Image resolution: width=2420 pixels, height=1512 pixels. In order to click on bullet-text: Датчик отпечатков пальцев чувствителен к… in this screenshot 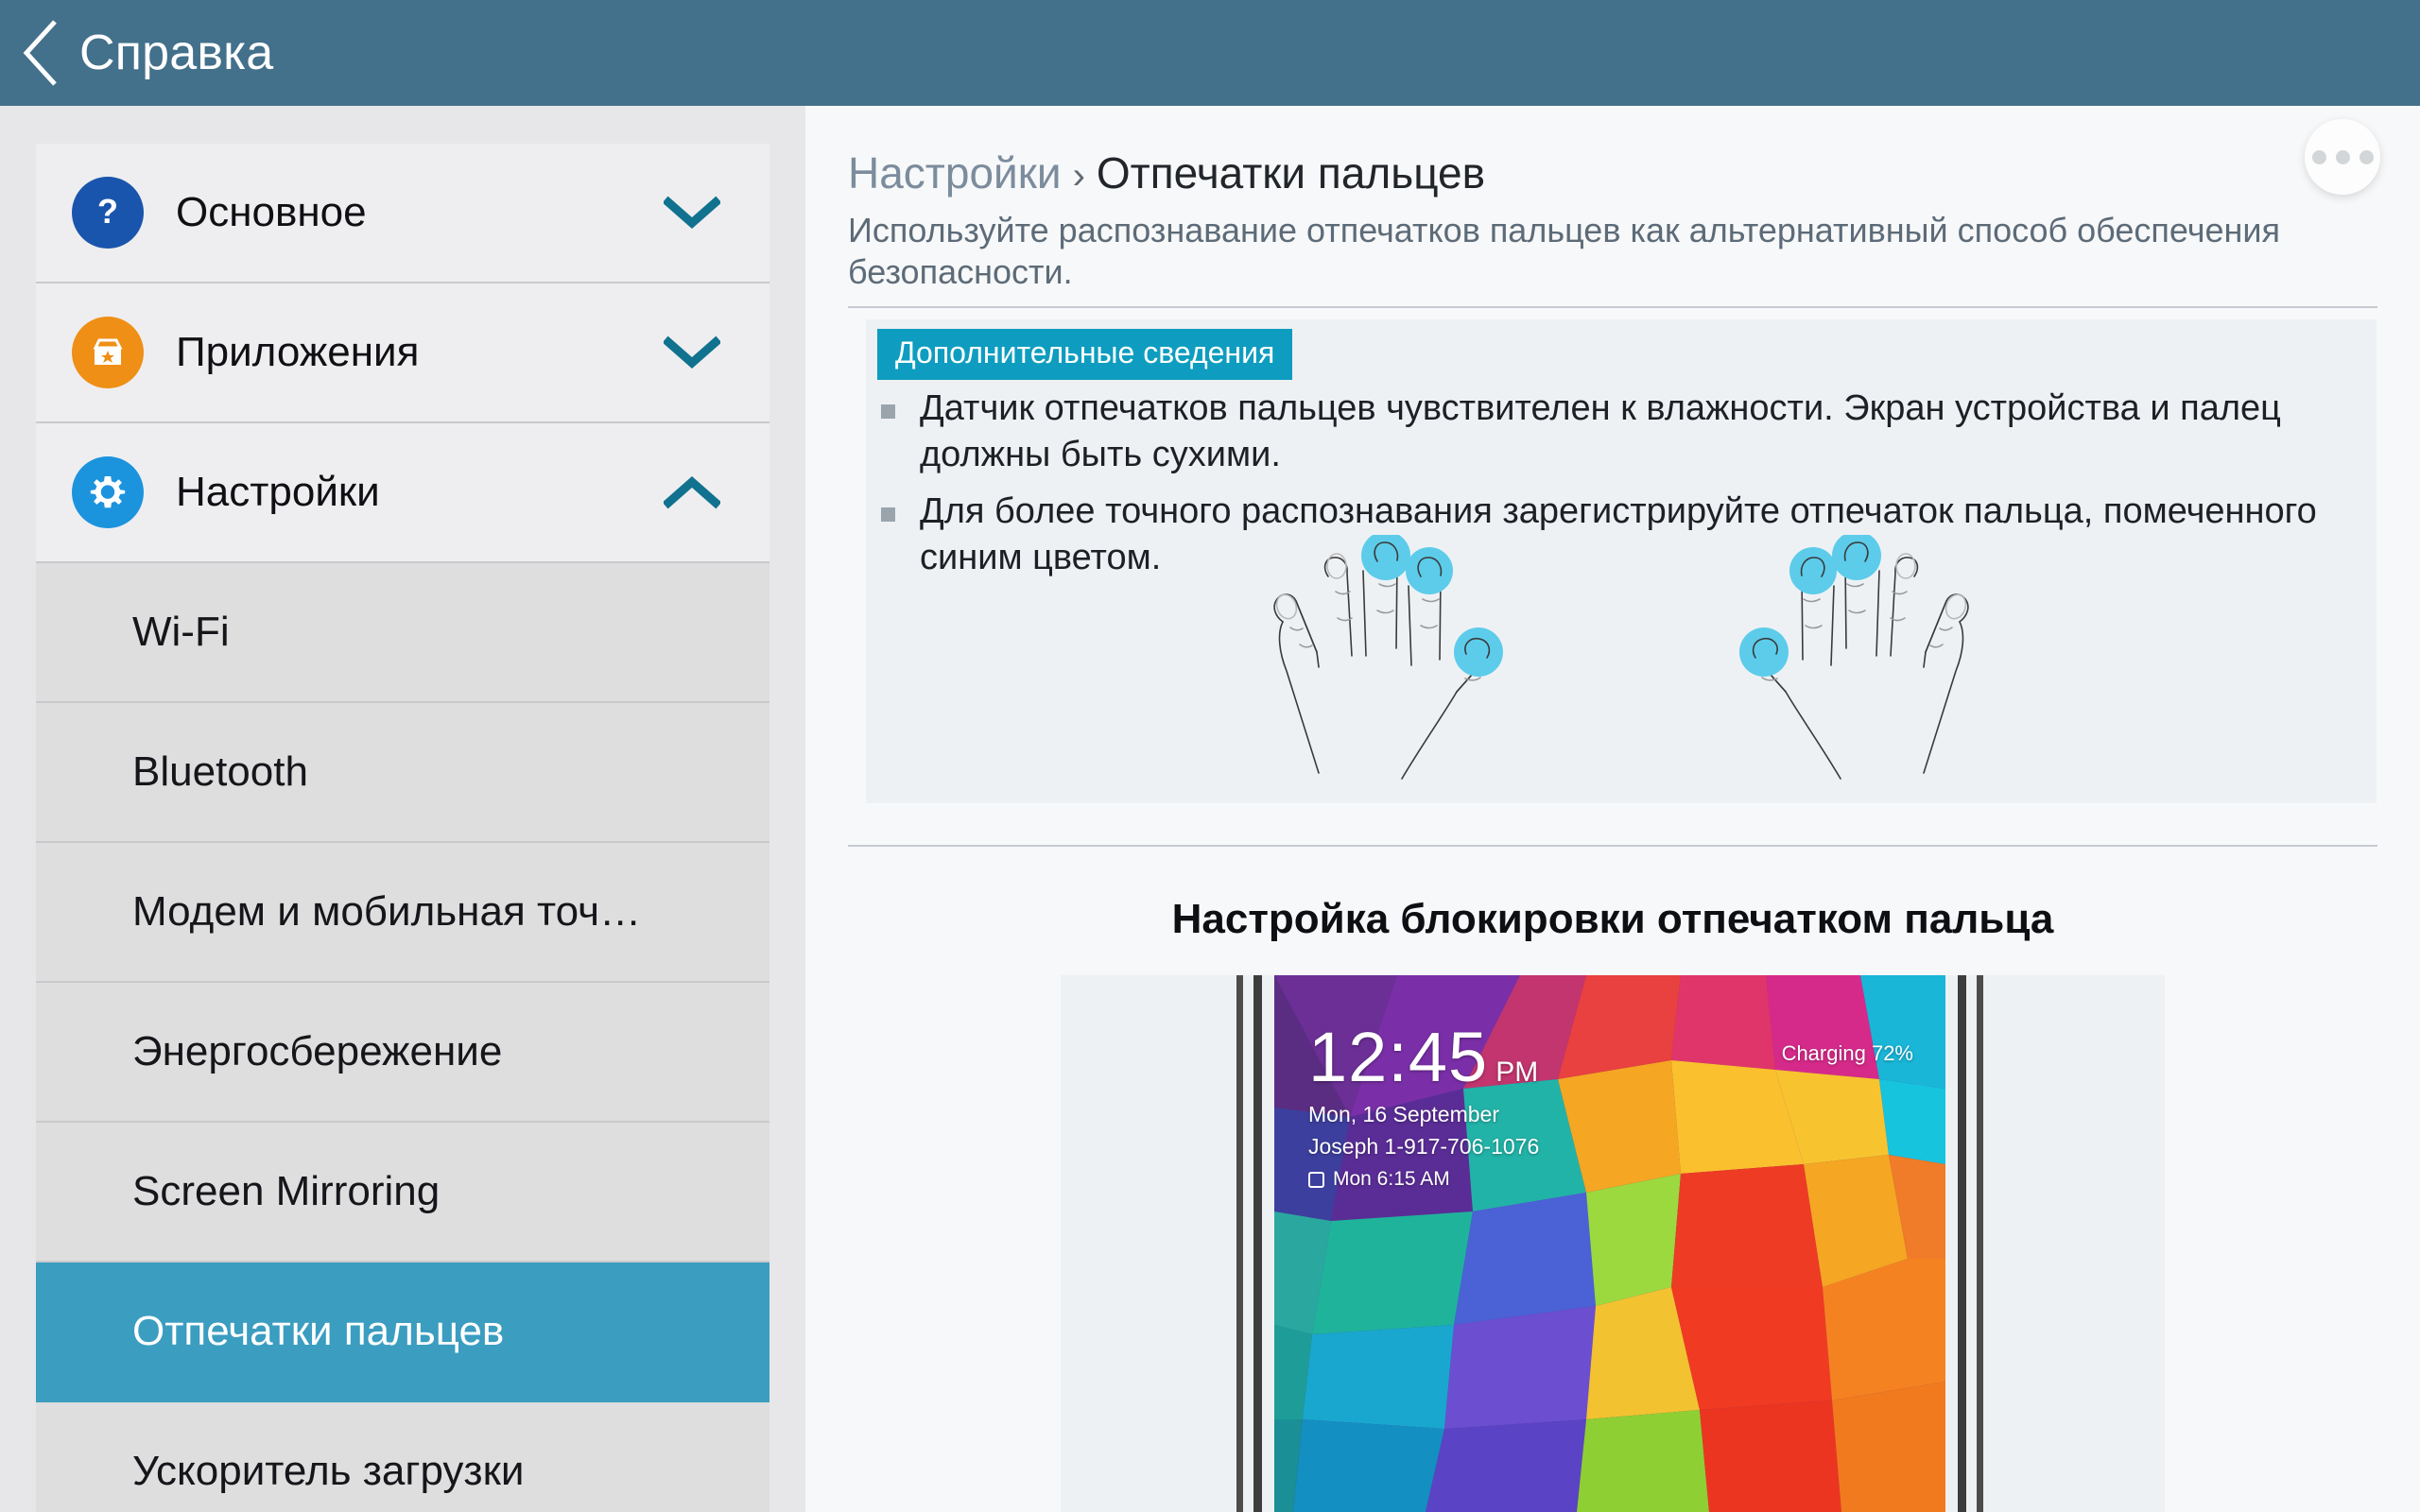, I will do `click(1601, 431)`.